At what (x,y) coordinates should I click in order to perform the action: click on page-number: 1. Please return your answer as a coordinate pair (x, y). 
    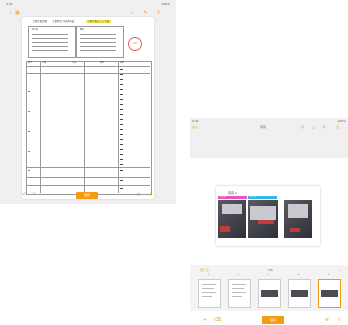
    Looking at the image, I should click on (208, 275).